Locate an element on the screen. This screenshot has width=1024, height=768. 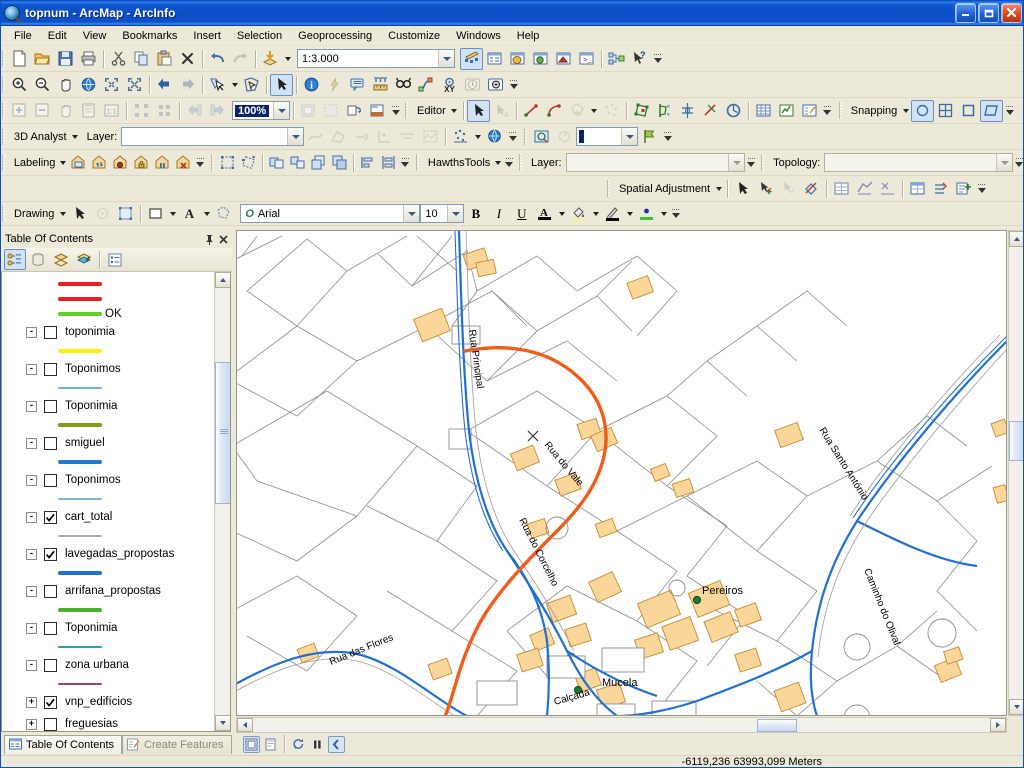
labeling-menu-label: Labeling is located at coordinates (33, 163).